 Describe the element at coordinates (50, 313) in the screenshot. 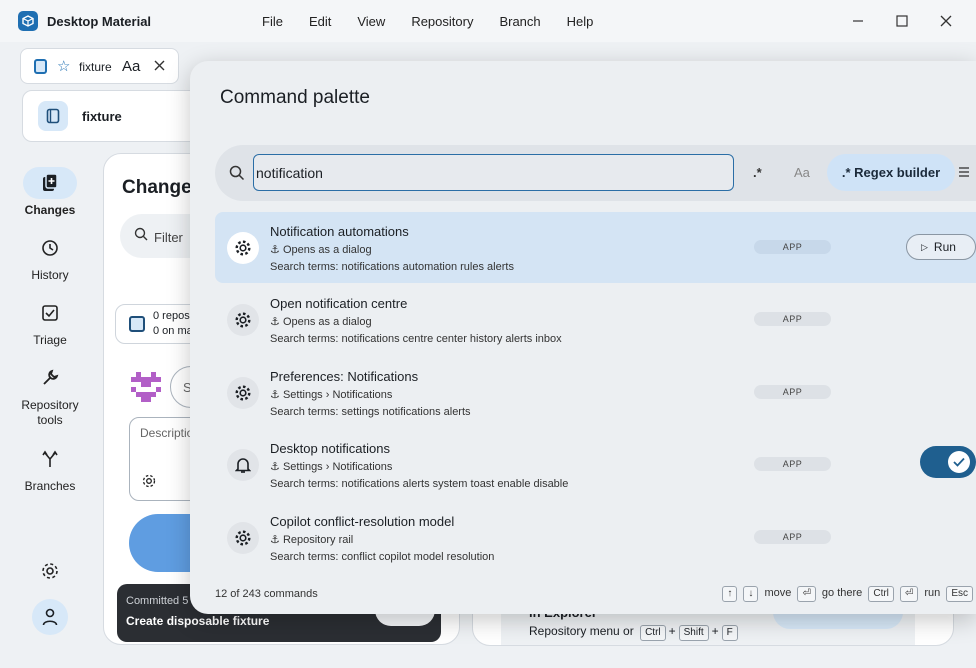

I see `triage-icon` at that location.